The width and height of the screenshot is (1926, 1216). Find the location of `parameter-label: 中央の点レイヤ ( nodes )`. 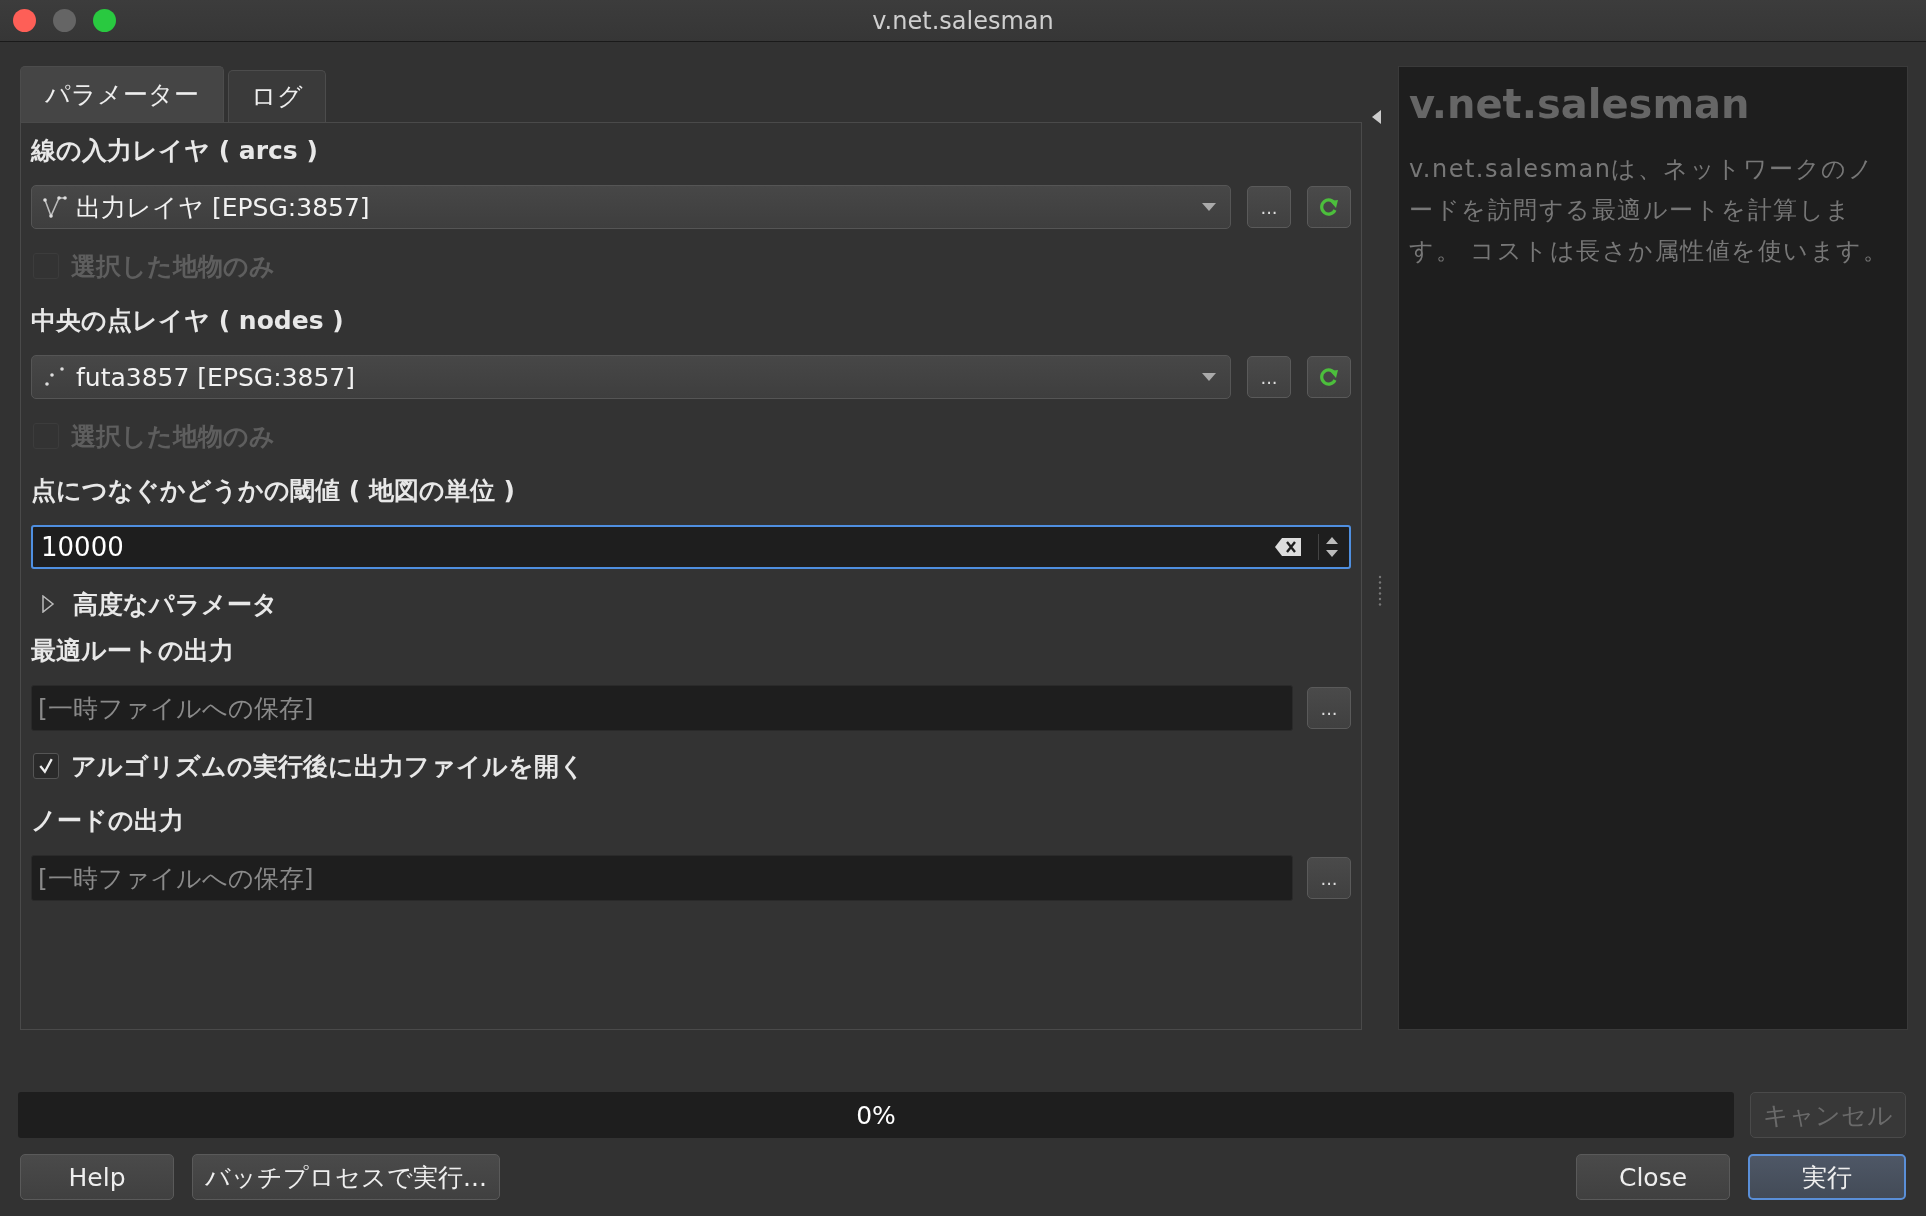

parameter-label: 中央の点レイヤ ( nodes ) is located at coordinates (188, 321).